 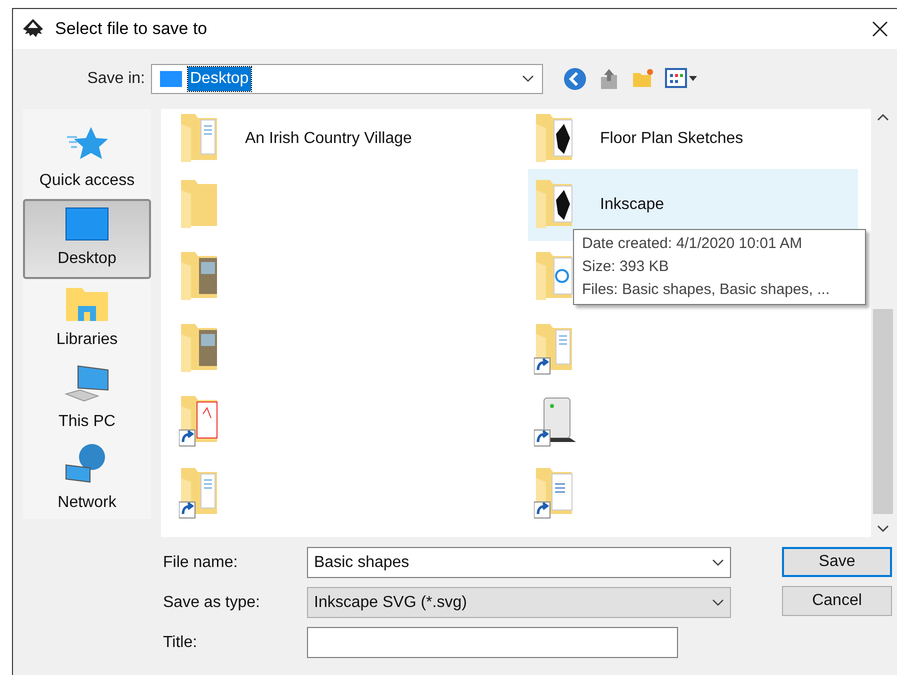 I want to click on field-label: File name:, so click(x=201, y=562).